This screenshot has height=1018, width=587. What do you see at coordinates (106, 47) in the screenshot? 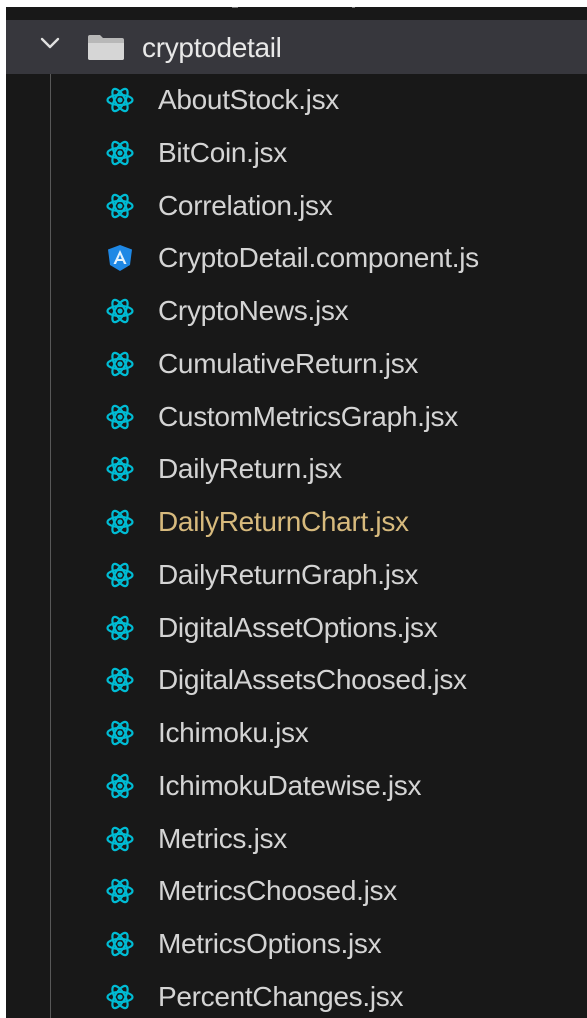
I see `folder-icon` at bounding box center [106, 47].